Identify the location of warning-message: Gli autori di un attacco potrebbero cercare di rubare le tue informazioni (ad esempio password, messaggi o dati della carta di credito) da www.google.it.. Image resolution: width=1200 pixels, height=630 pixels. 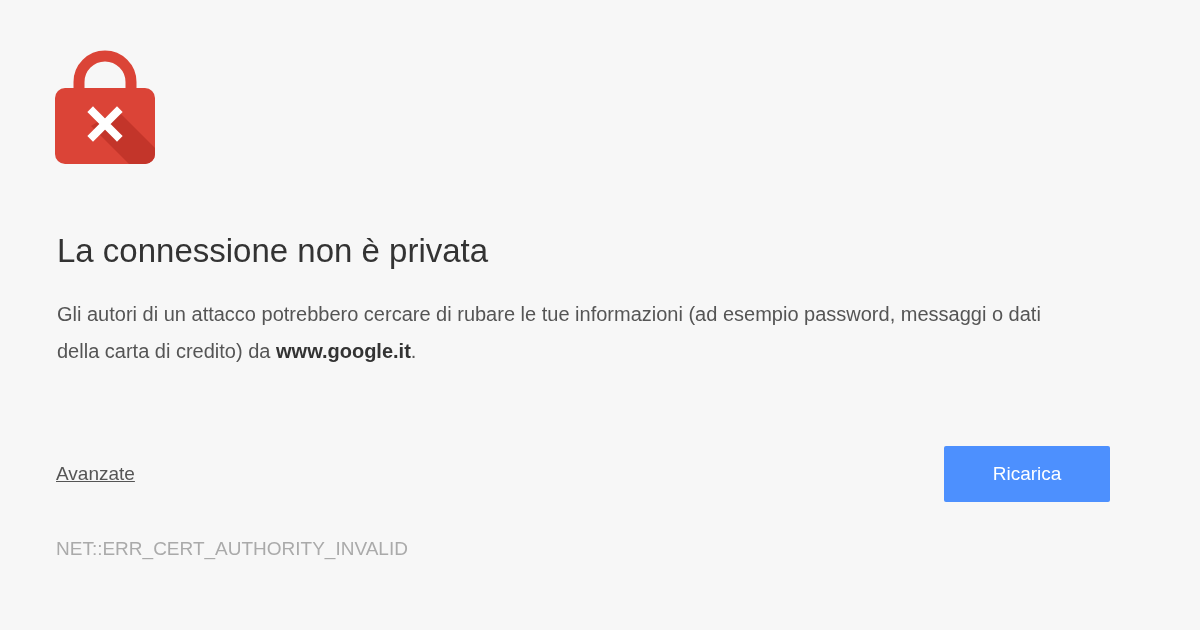
(549, 333).